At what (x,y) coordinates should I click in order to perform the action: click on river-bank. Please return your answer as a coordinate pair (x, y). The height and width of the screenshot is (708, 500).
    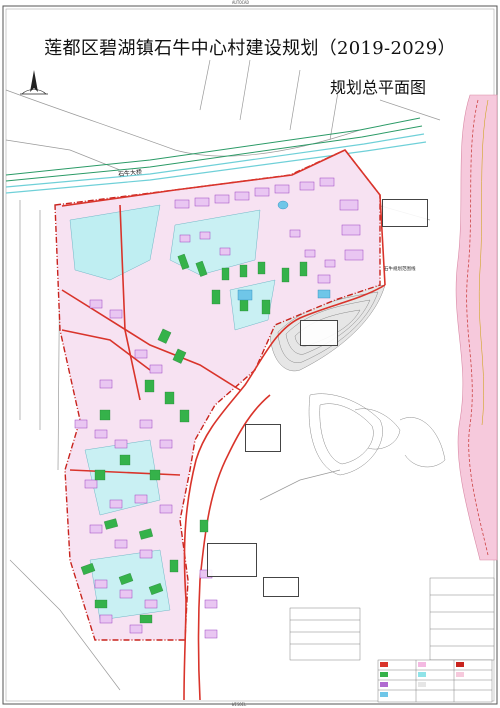
    Looking at the image, I should click on (476, 327).